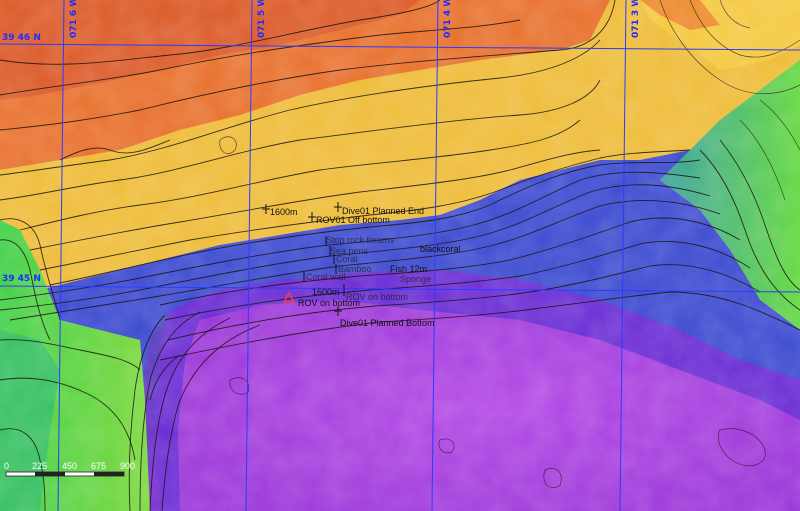  I want to click on rov-on-bottom-label: ROV on bottom, so click(329, 303).